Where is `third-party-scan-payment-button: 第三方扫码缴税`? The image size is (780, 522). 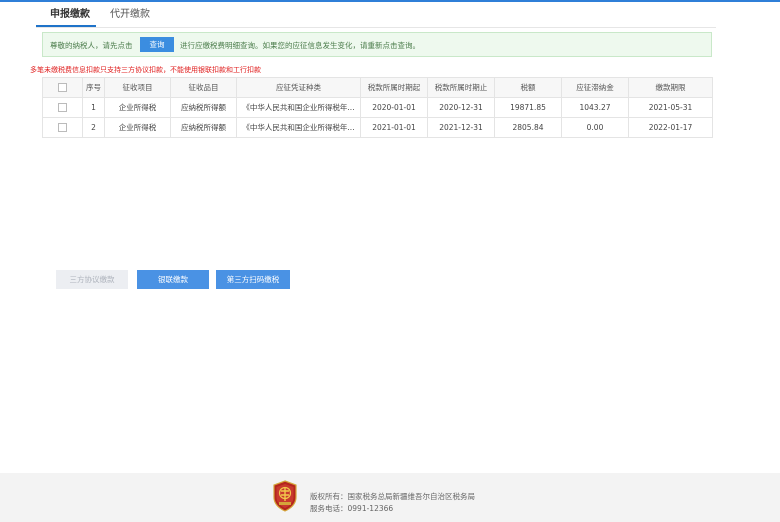
third-party-scan-payment-button: 第三方扫码缴税 is located at coordinates (253, 279).